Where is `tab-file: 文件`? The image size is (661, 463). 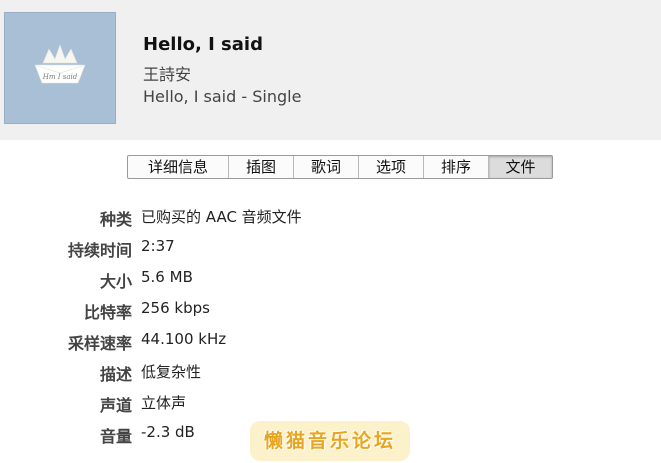 tab-file: 文件 is located at coordinates (520, 167).